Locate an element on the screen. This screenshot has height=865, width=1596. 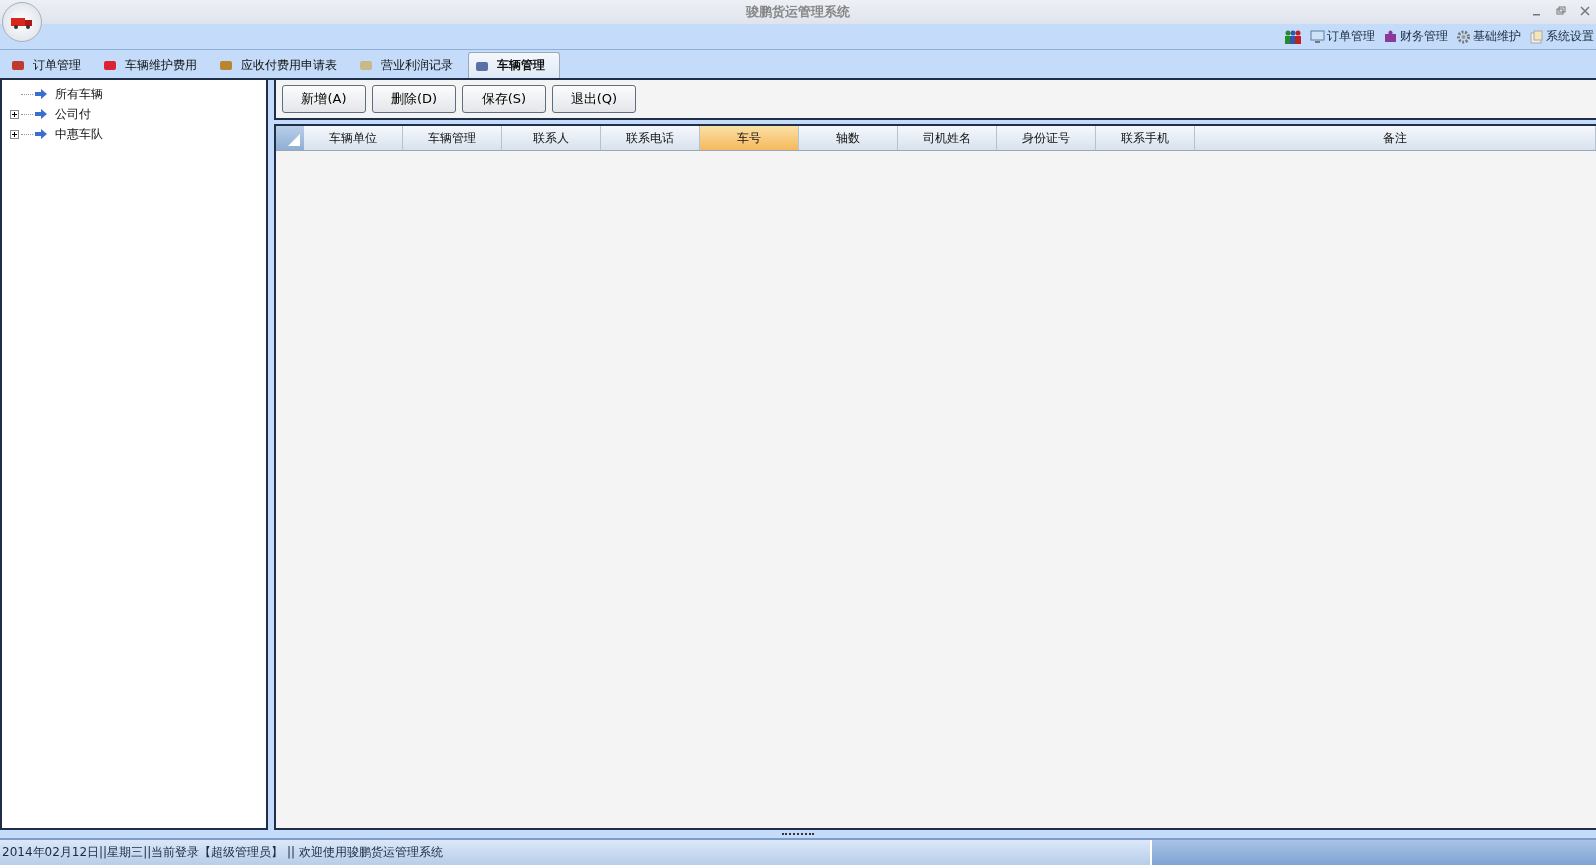
tab: 营业利润记录 is located at coordinates (410, 65).